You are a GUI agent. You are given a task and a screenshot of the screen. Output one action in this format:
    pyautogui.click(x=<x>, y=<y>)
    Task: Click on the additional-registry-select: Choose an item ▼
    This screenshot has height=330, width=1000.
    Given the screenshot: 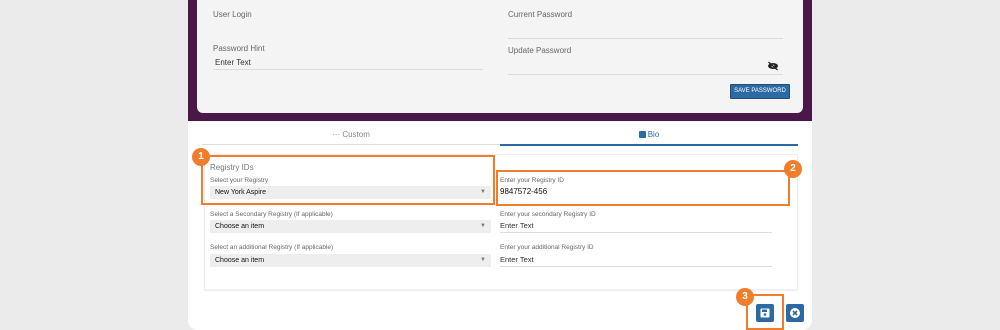 What is the action you would take?
    pyautogui.click(x=350, y=260)
    